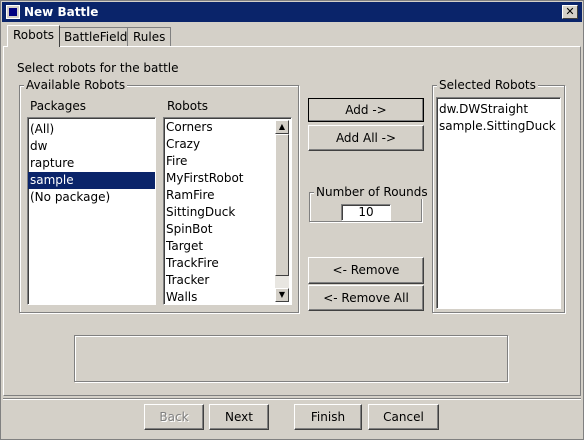 This screenshot has height=440, width=584. Describe the element at coordinates (219, 144) in the screenshot. I see `robot-list-item: Crazy` at that location.